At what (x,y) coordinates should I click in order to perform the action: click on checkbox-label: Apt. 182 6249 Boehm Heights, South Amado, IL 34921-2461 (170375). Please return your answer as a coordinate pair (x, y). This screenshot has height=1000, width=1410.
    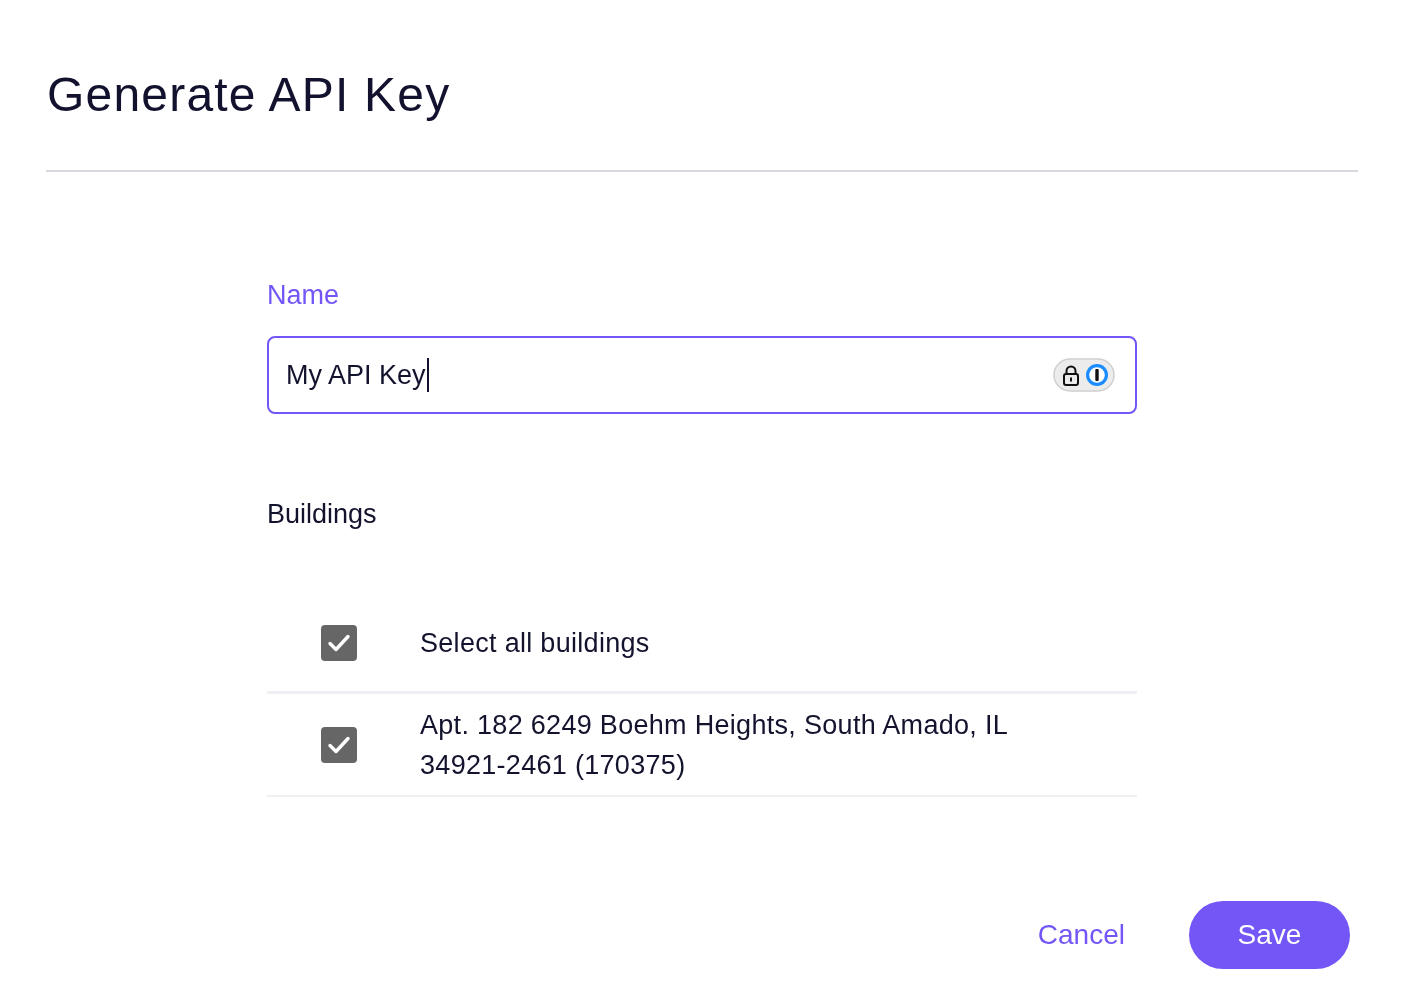
    Looking at the image, I should click on (714, 745).